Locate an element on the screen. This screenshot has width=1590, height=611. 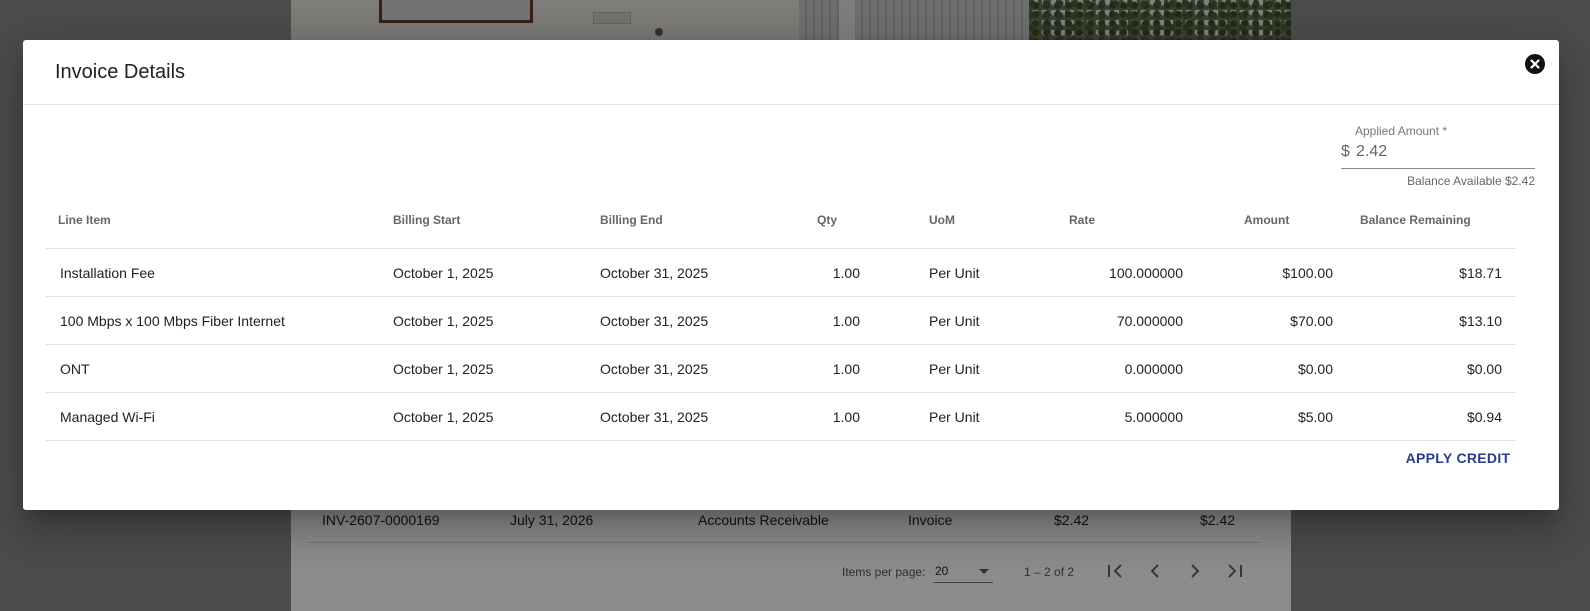
cell-amount: $0.00 is located at coordinates (1265, 368).